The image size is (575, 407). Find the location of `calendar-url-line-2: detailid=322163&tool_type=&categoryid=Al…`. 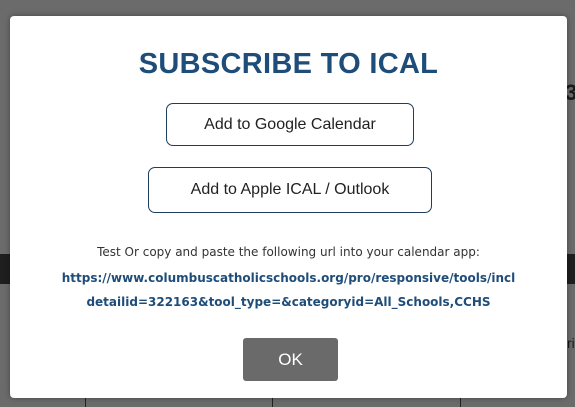

calendar-url-line-2: detailid=322163&tool_type=&categoryid=Al… is located at coordinates (288, 302).